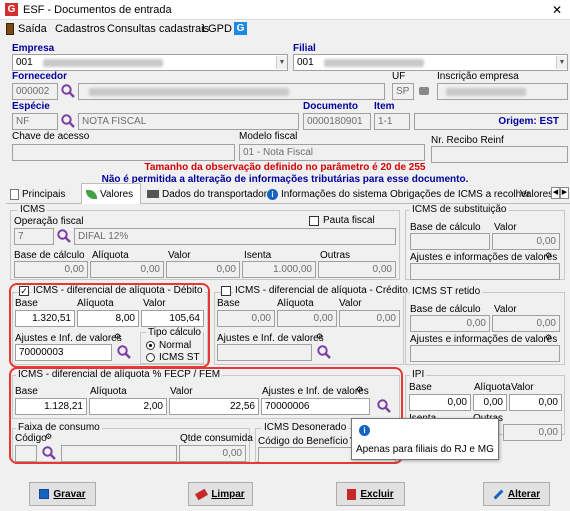  I want to click on tab-obrigacoes-label: Obrigações de ICMS a recolher, so click(460, 194).